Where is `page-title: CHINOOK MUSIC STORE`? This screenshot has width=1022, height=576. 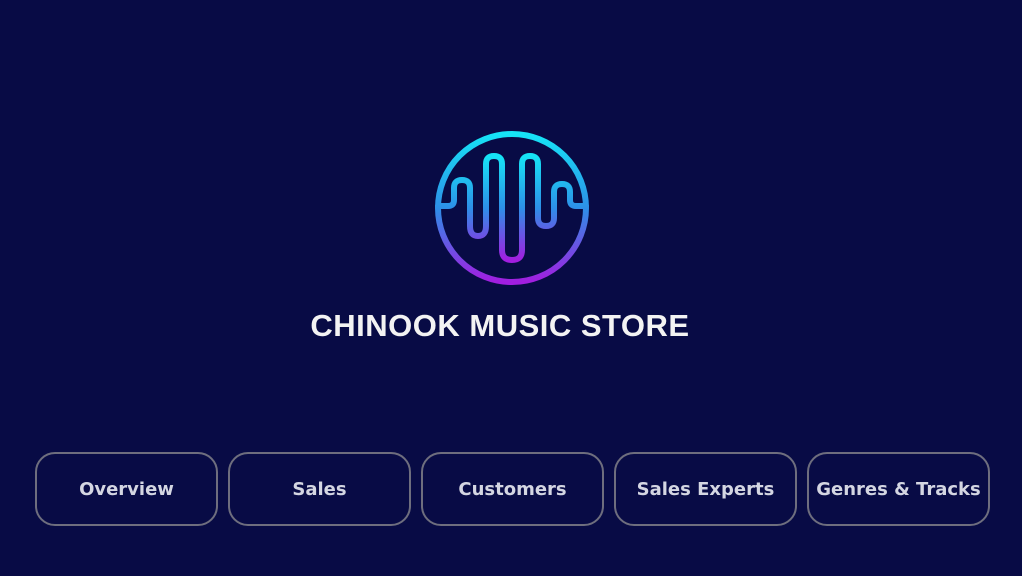 page-title: CHINOOK MUSIC STORE is located at coordinates (500, 325).